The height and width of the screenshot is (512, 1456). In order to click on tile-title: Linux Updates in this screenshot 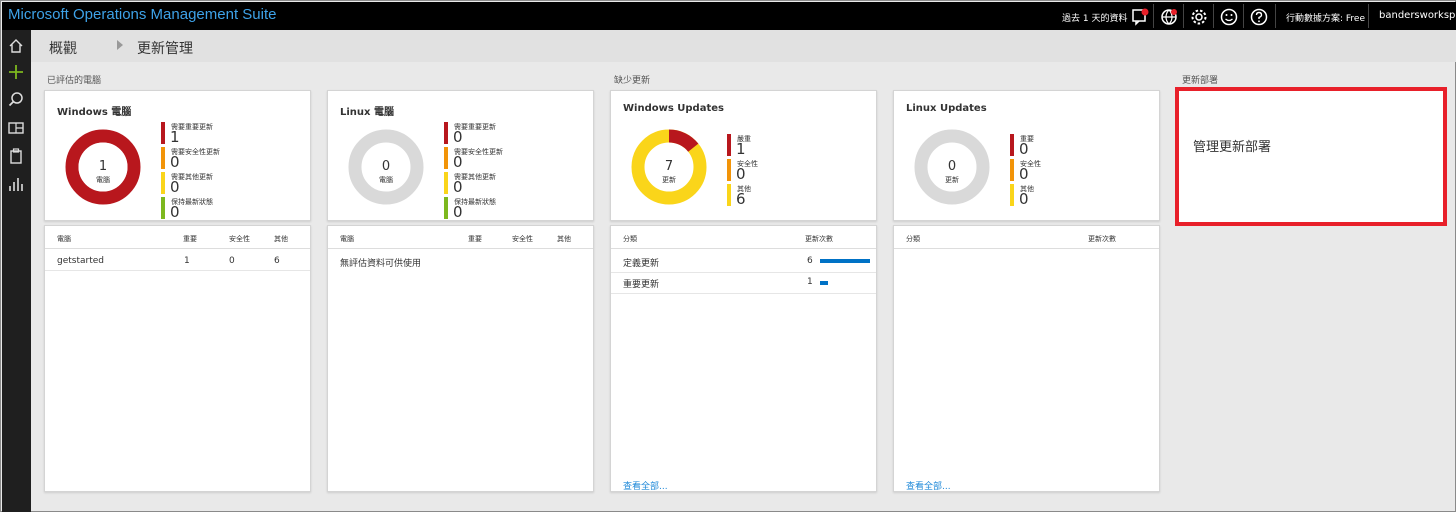, I will do `click(946, 108)`.